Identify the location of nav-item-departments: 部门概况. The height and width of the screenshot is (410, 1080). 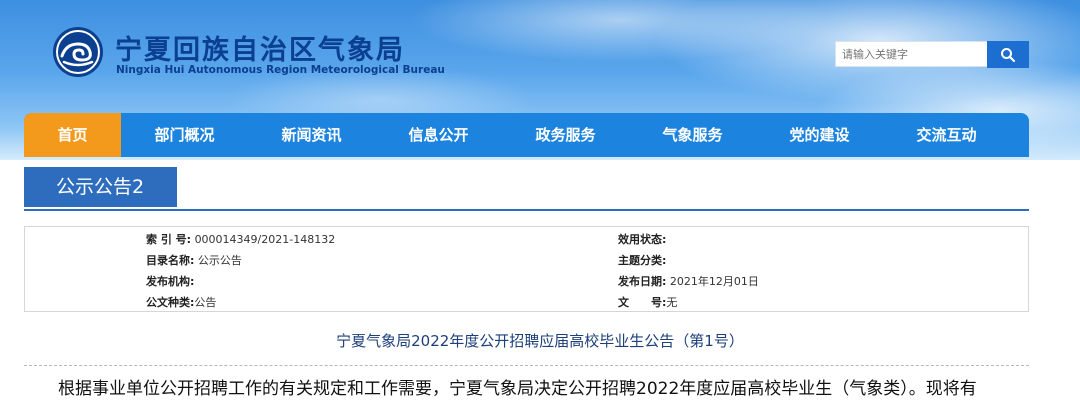
(184, 135).